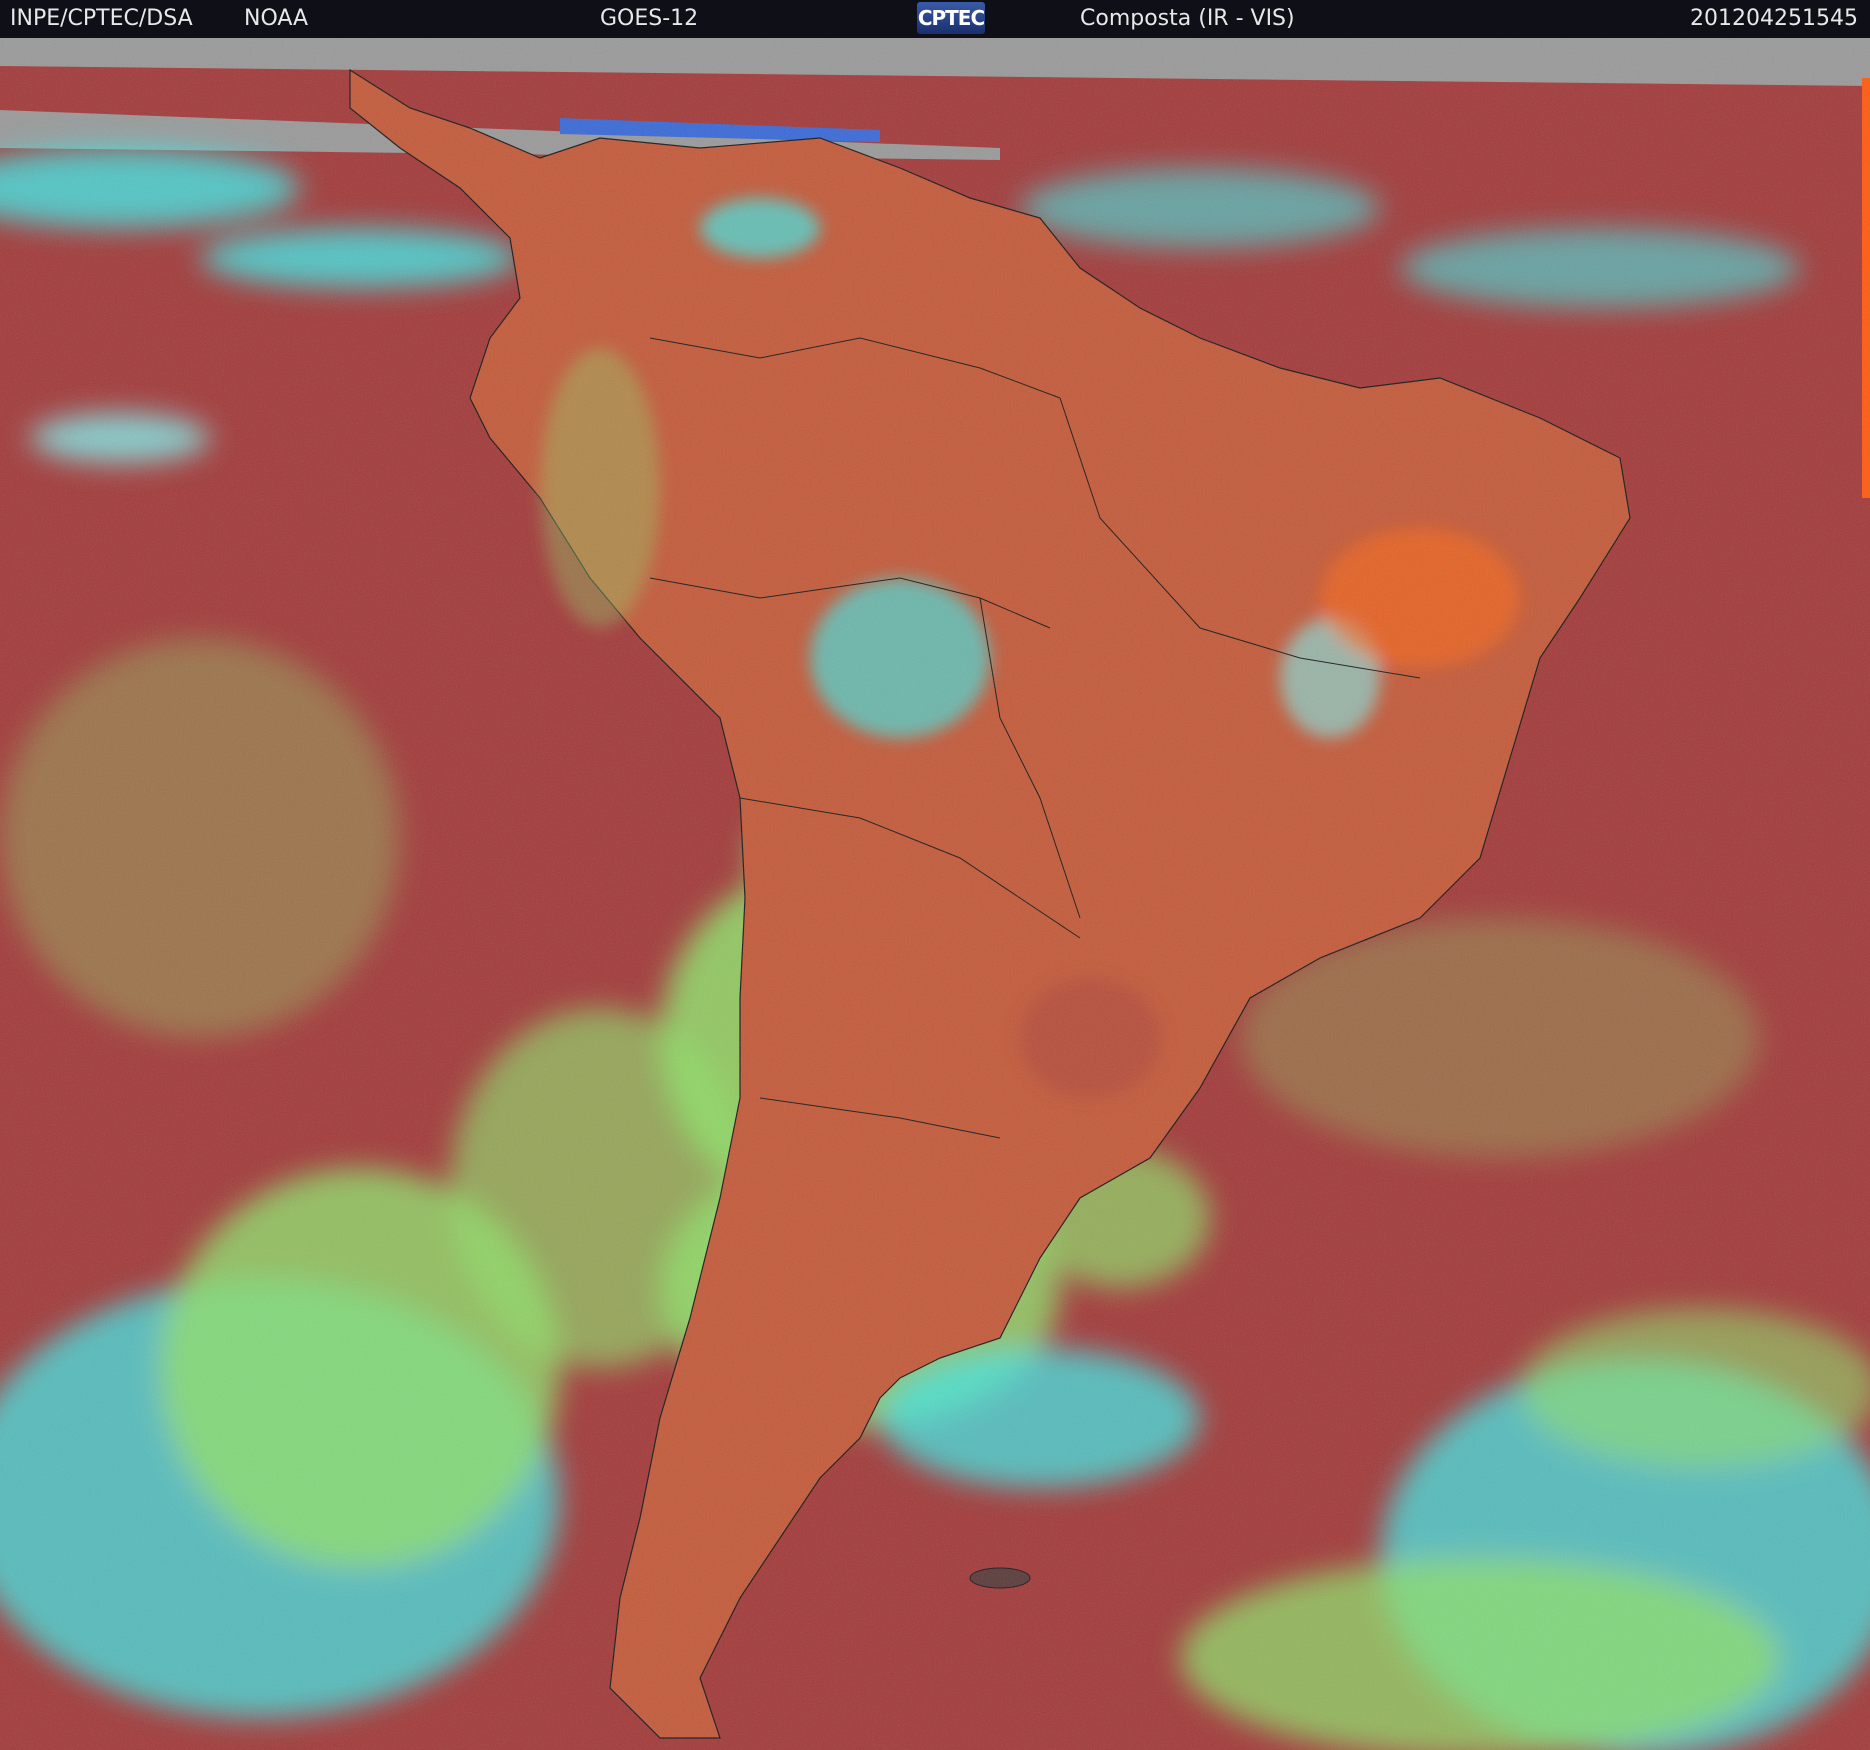 Image resolution: width=1870 pixels, height=1750 pixels. Describe the element at coordinates (276, 18) in the screenshot. I see `partner-label: NOAA` at that location.